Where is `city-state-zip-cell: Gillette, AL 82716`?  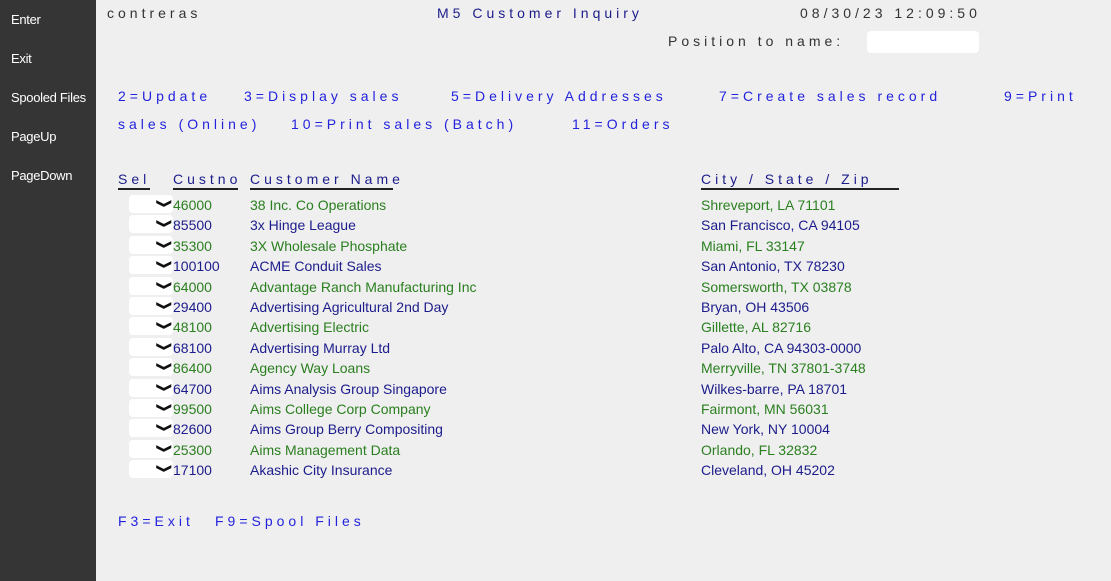 city-state-zip-cell: Gillette, AL 82716 is located at coordinates (756, 327).